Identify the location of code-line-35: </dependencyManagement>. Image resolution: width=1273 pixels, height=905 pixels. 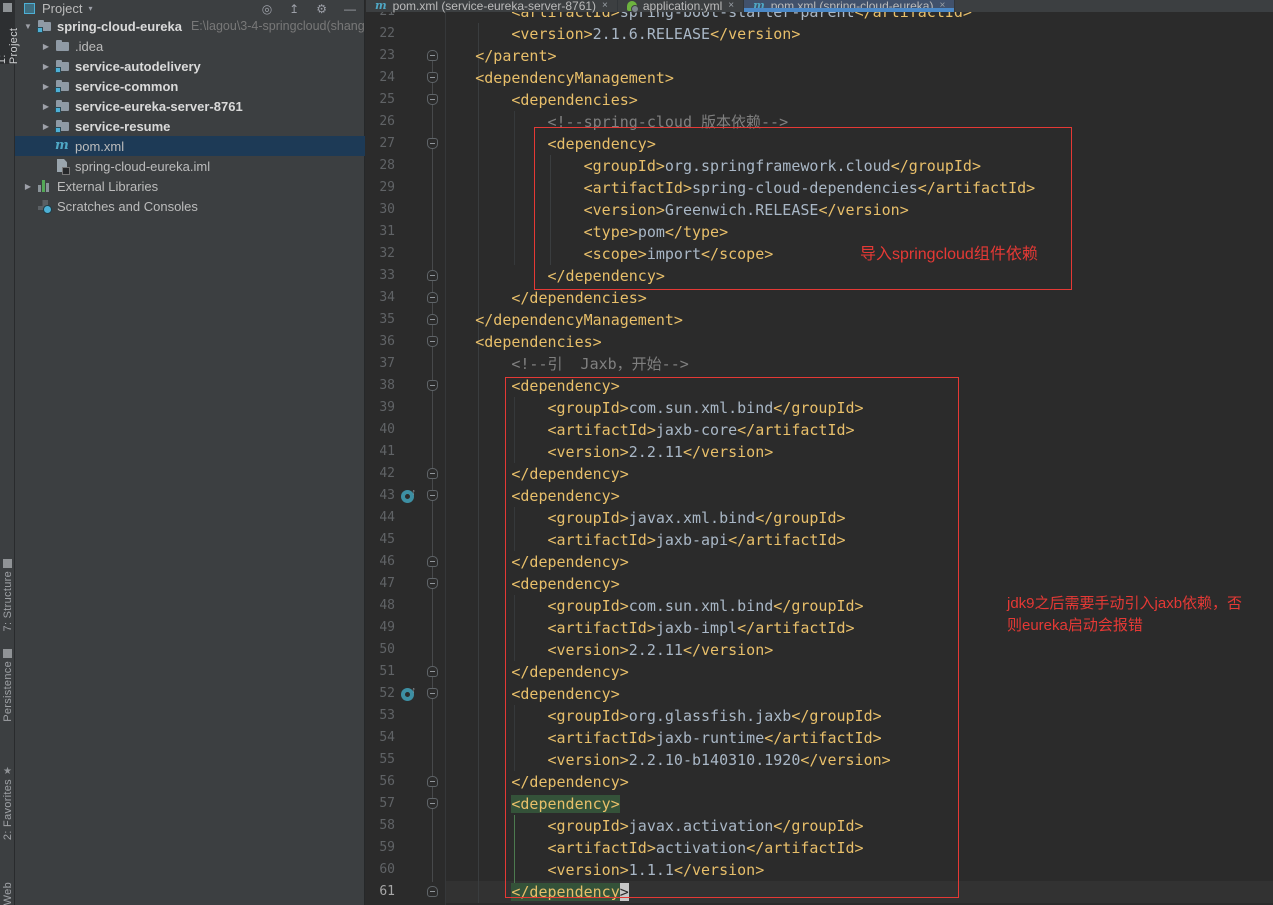
(543, 320).